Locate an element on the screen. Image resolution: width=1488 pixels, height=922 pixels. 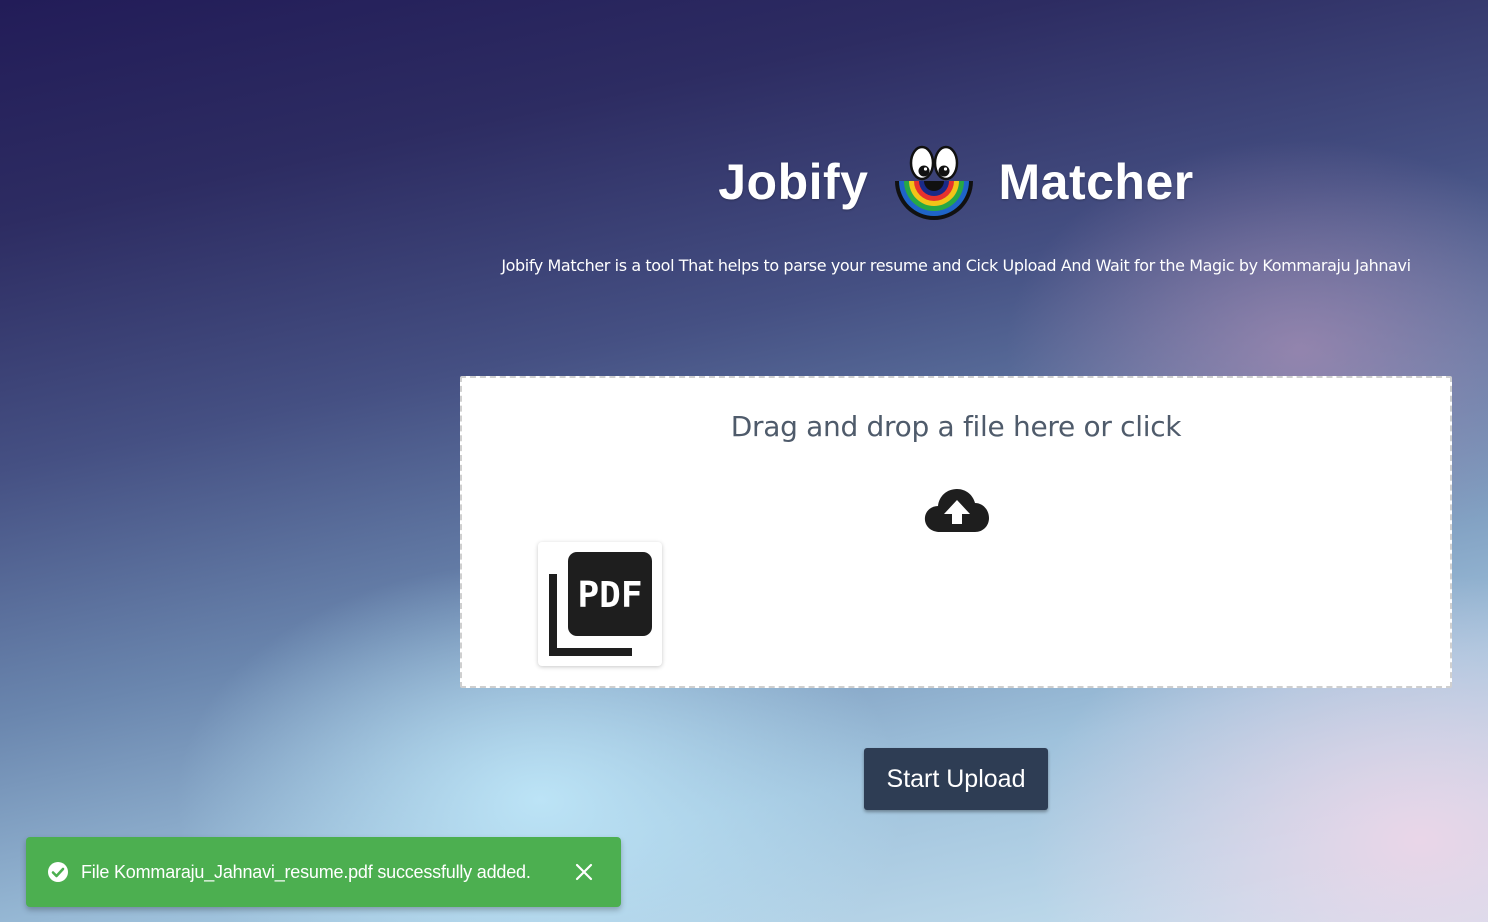
dropzone-prompt: Drag and drop a file here or click is located at coordinates (956, 426).